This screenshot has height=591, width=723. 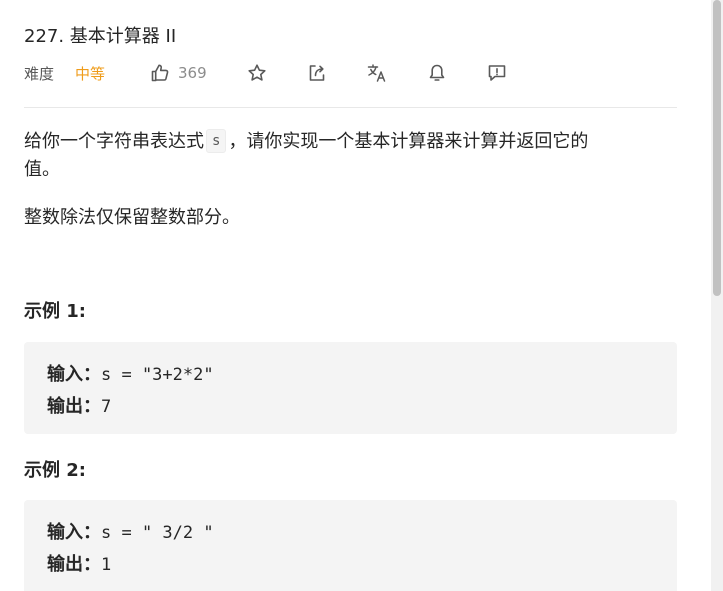 I want to click on scrollbar-thumb, so click(x=717, y=148).